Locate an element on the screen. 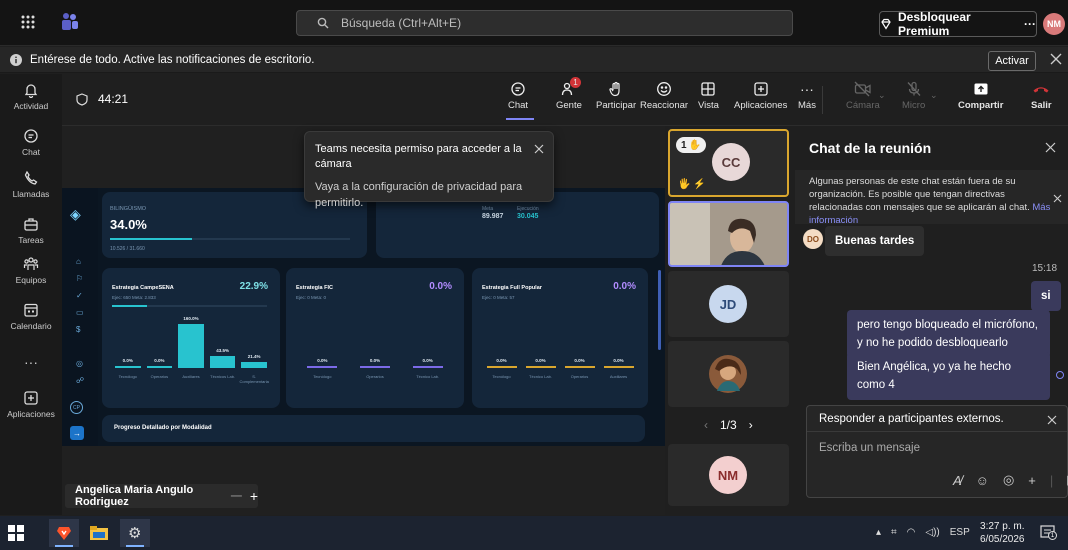 Image resolution: width=1068 pixels, height=550 pixels. participant-tile-cc: 1 ✋ CC 🖐 ⚡ is located at coordinates (728, 163).